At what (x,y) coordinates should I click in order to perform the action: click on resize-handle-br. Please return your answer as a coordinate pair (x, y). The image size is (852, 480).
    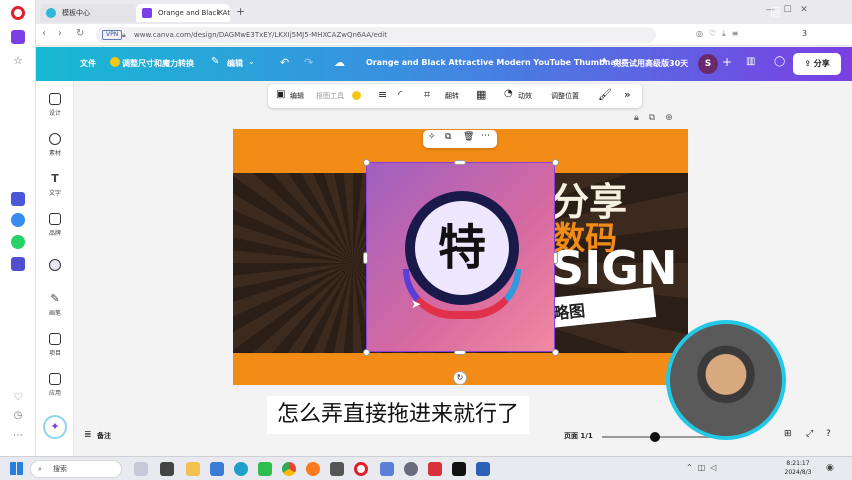
    Looking at the image, I should click on (555, 352).